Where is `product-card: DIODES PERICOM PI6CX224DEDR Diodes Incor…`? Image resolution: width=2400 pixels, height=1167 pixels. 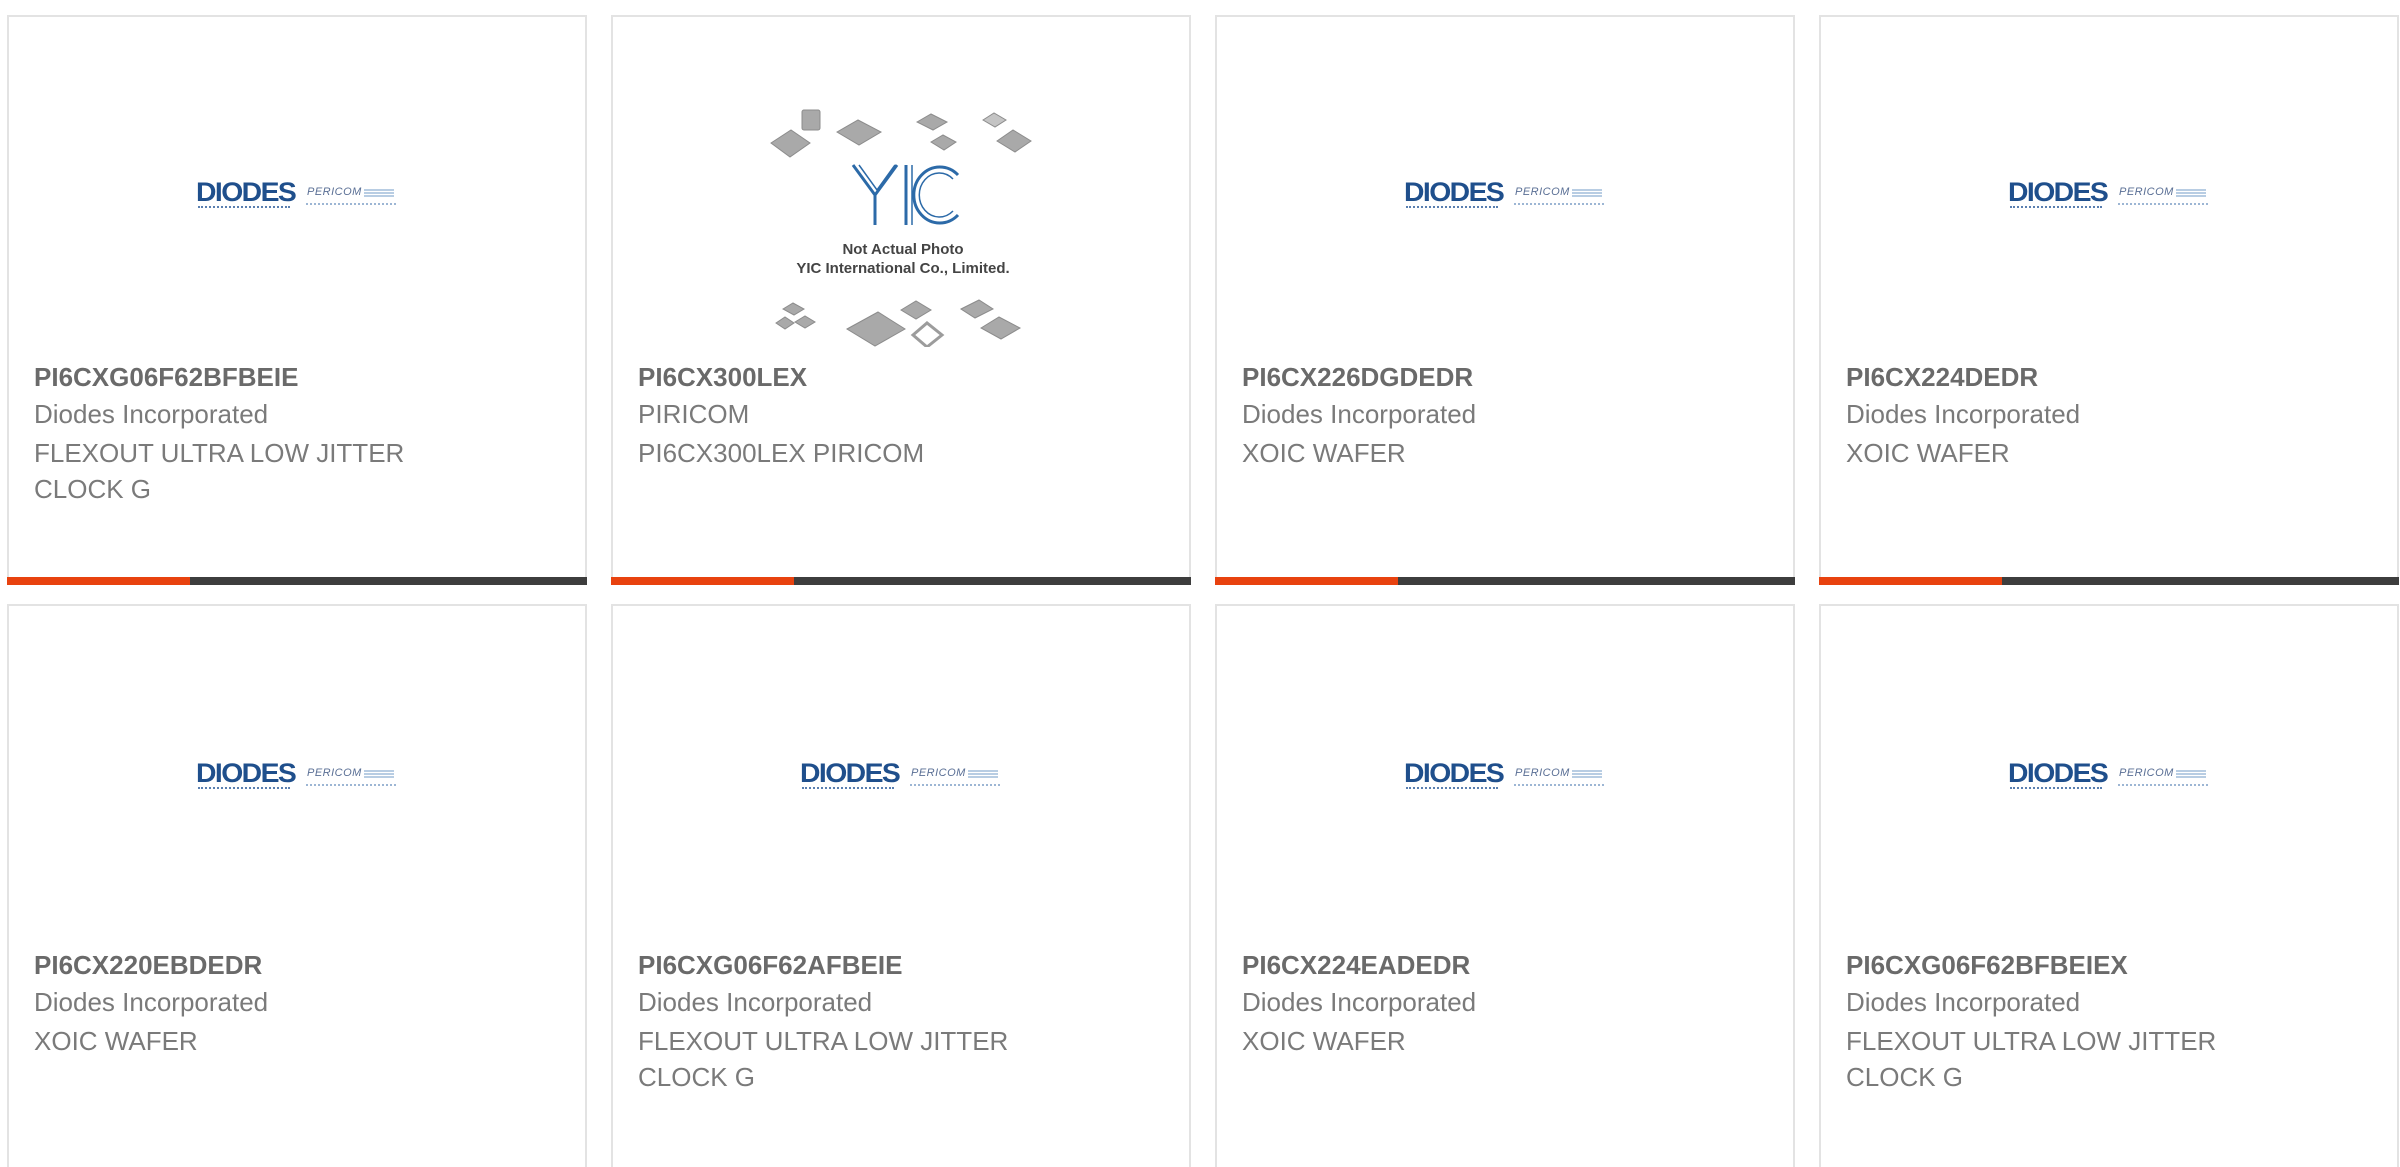
product-card: DIODES PERICOM PI6CX224DEDR Diodes Incor… is located at coordinates (2109, 300).